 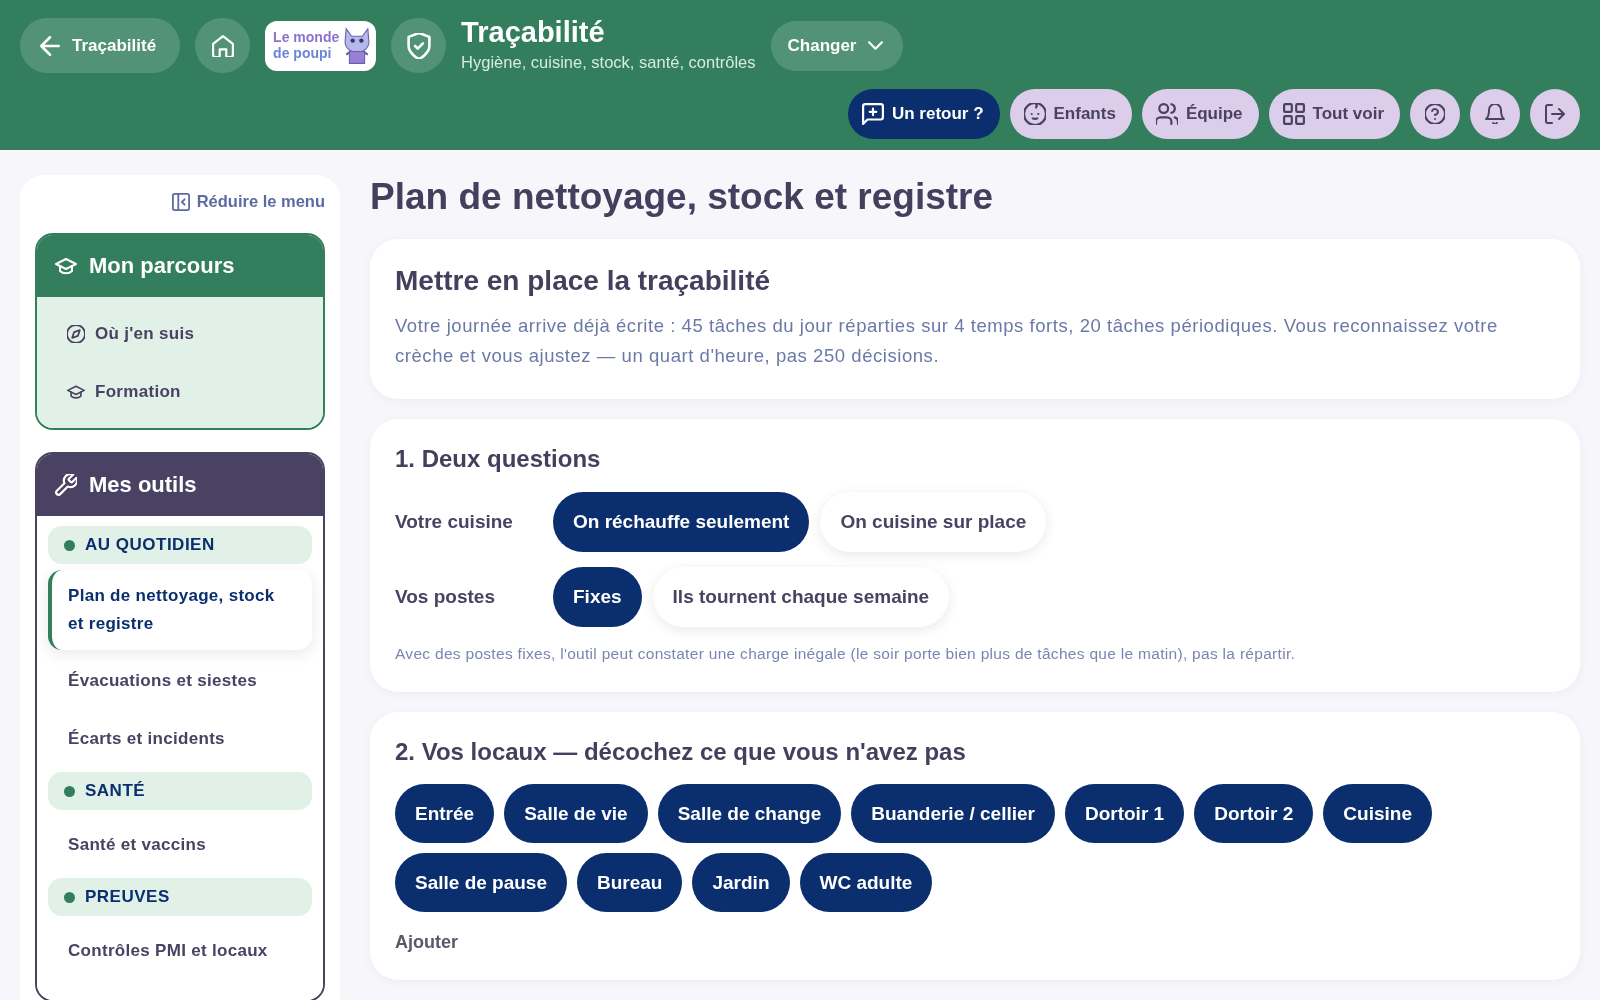 What do you see at coordinates (418, 45) in the screenshot?
I see `shield-check-icon` at bounding box center [418, 45].